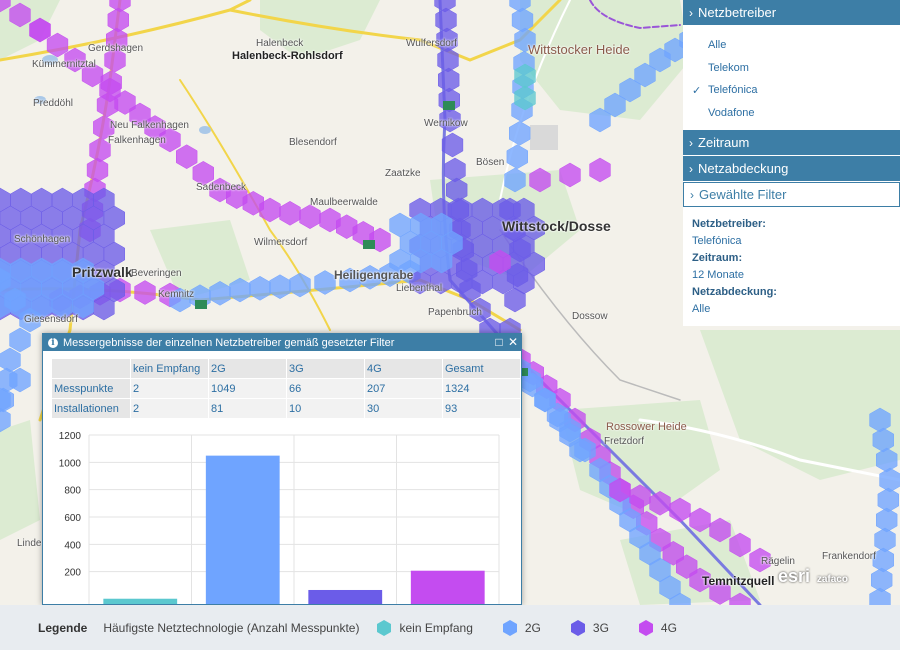  I want to click on place-label: Heiligengrabe, so click(374, 275).